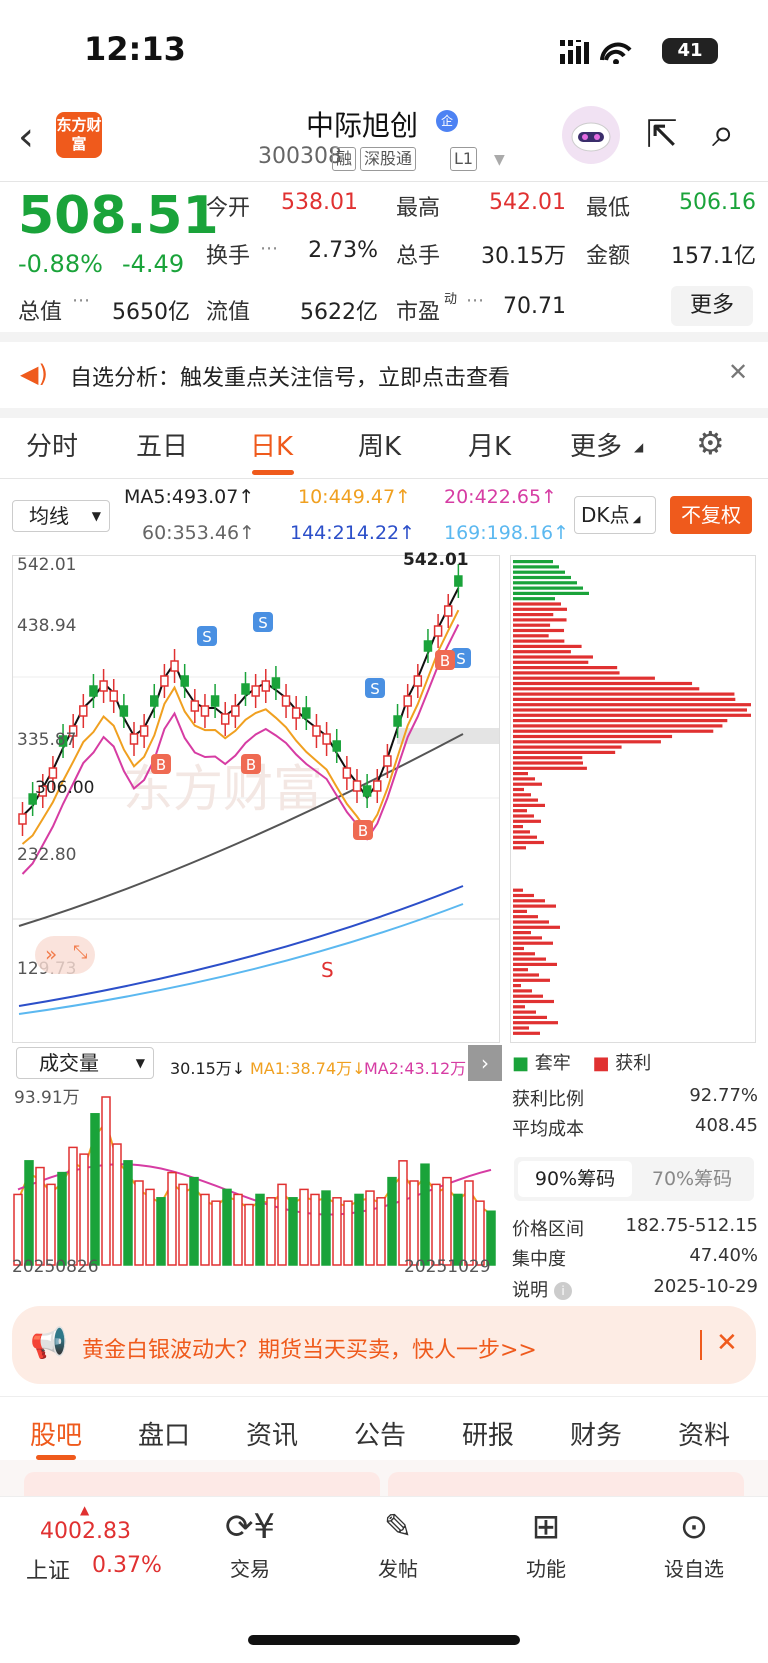 This screenshot has width=768, height=1663. What do you see at coordinates (662, 134) in the screenshot?
I see `share-icon: ⇱` at bounding box center [662, 134].